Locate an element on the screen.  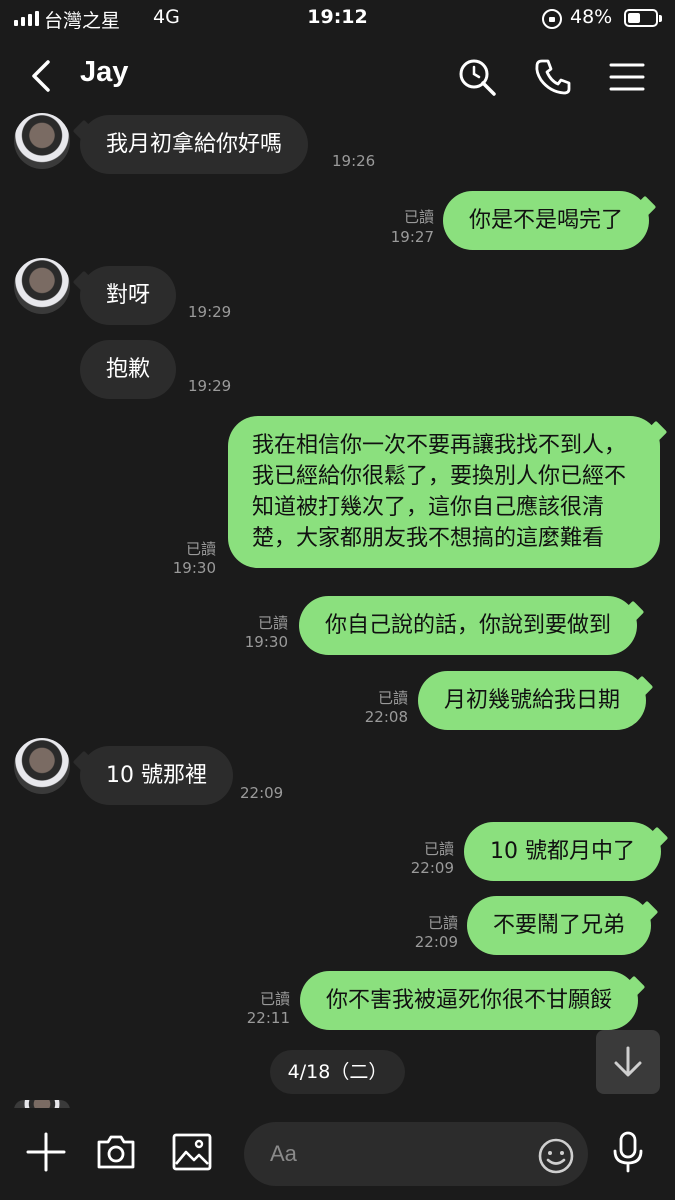
arrow-down-icon is located at coordinates (628, 1061).